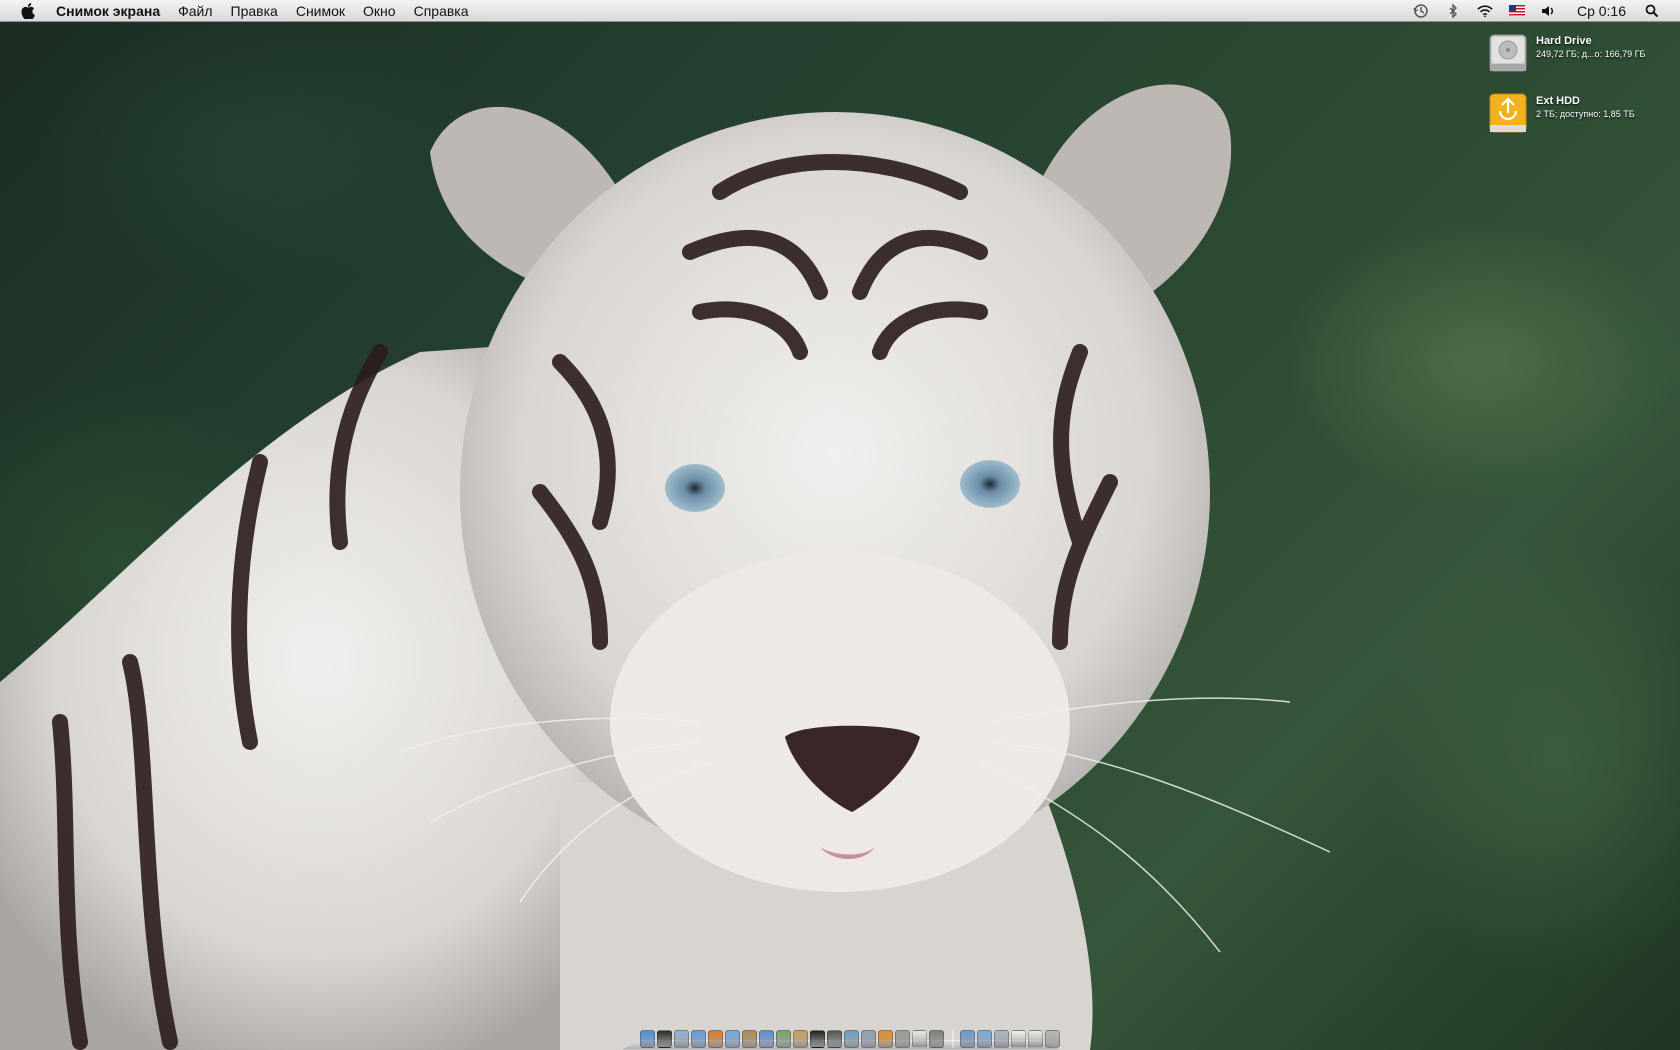  Describe the element at coordinates (1564, 41) in the screenshot. I see `drive-name: Hard Drive` at that location.